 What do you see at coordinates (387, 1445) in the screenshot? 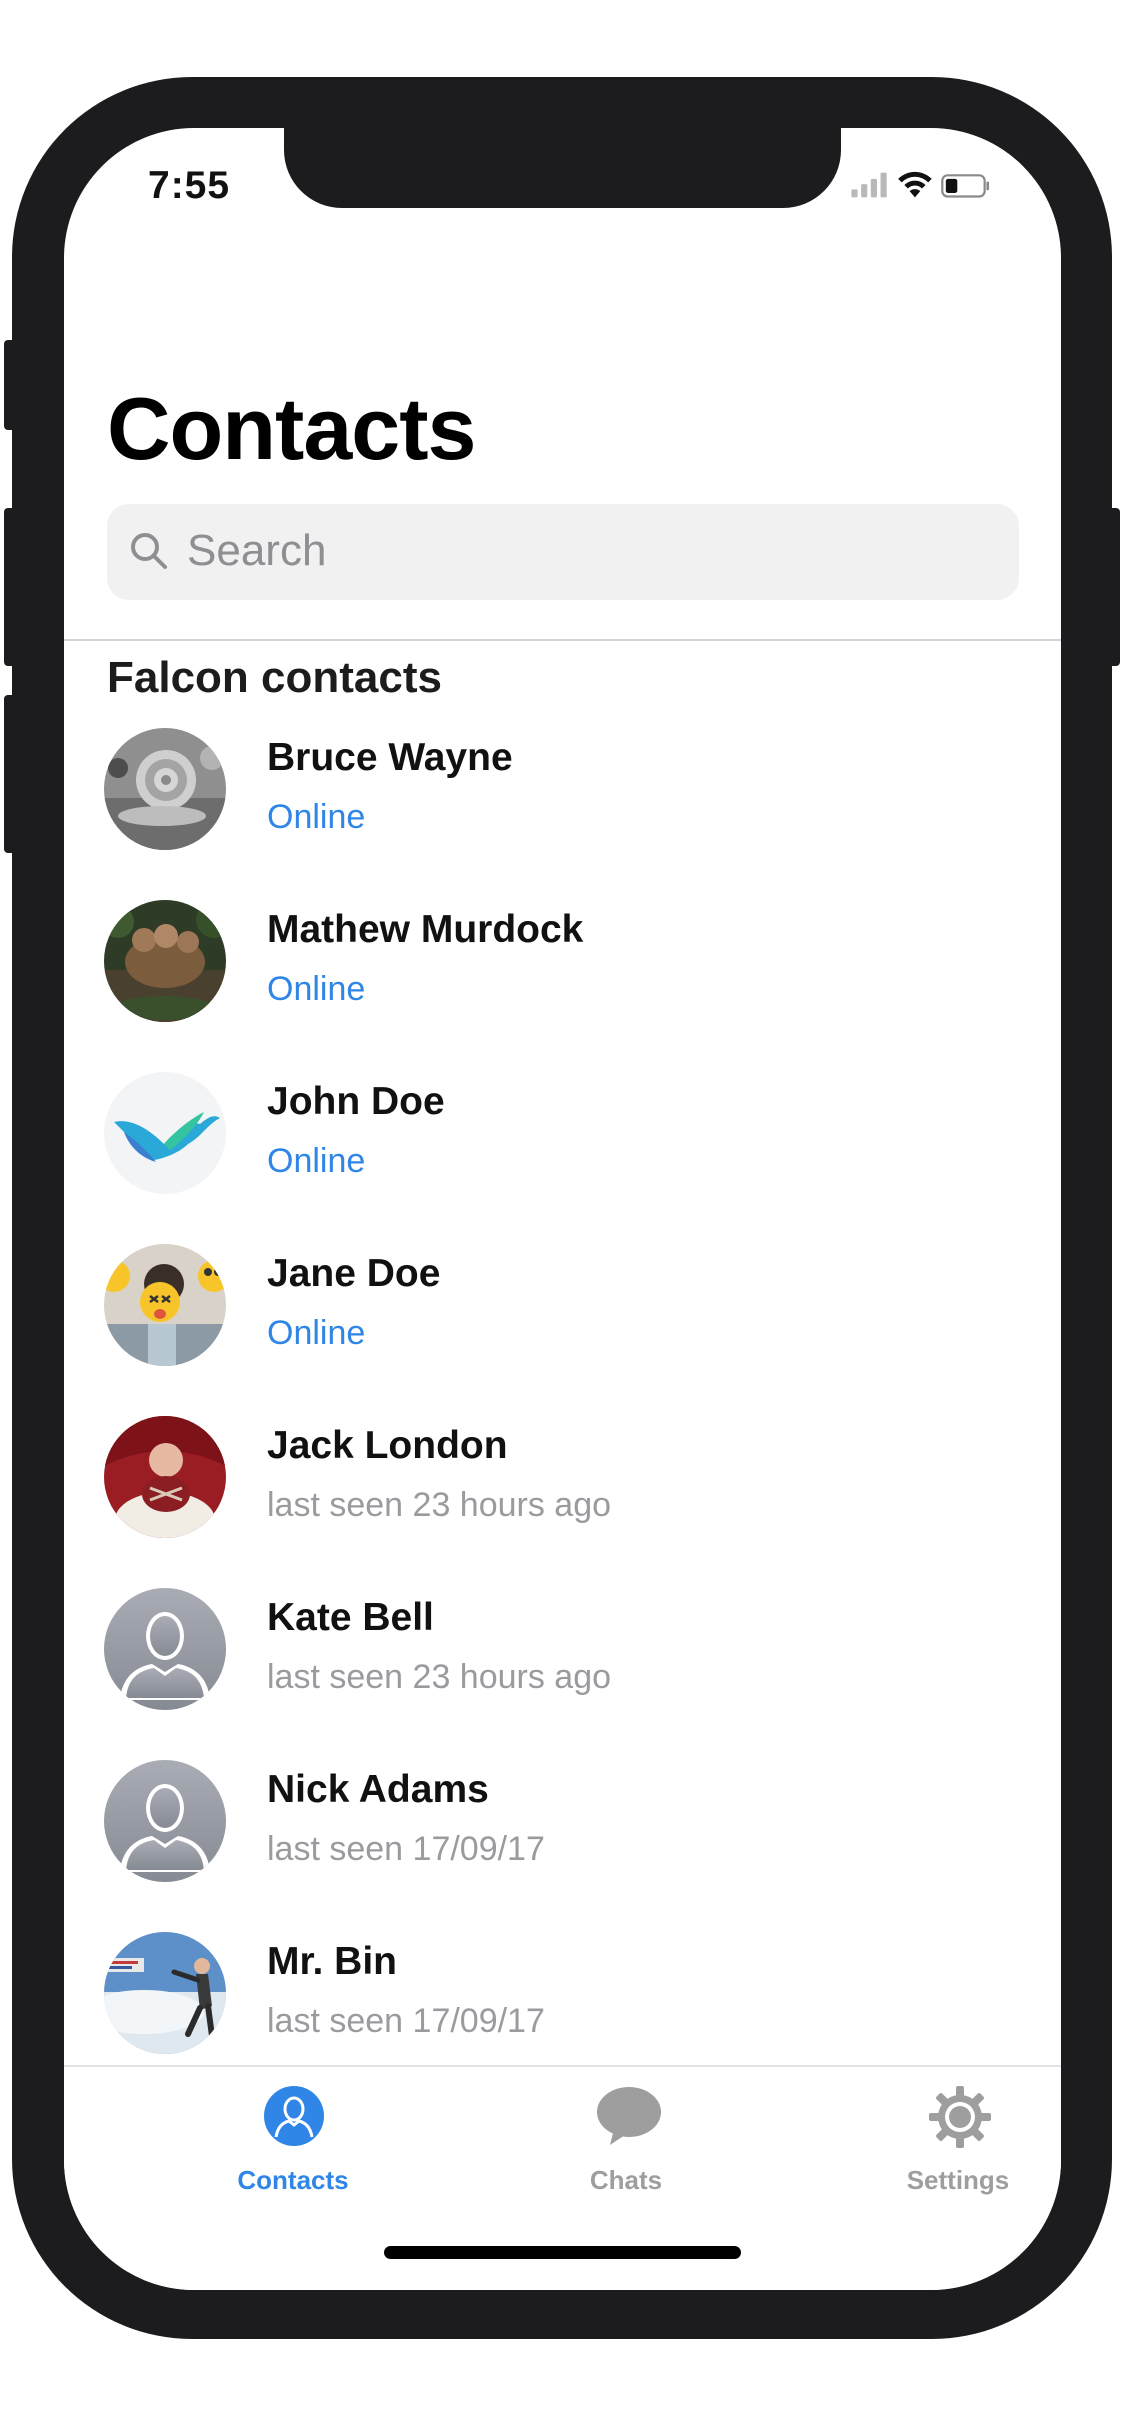
I see `contact-name: Jack London` at bounding box center [387, 1445].